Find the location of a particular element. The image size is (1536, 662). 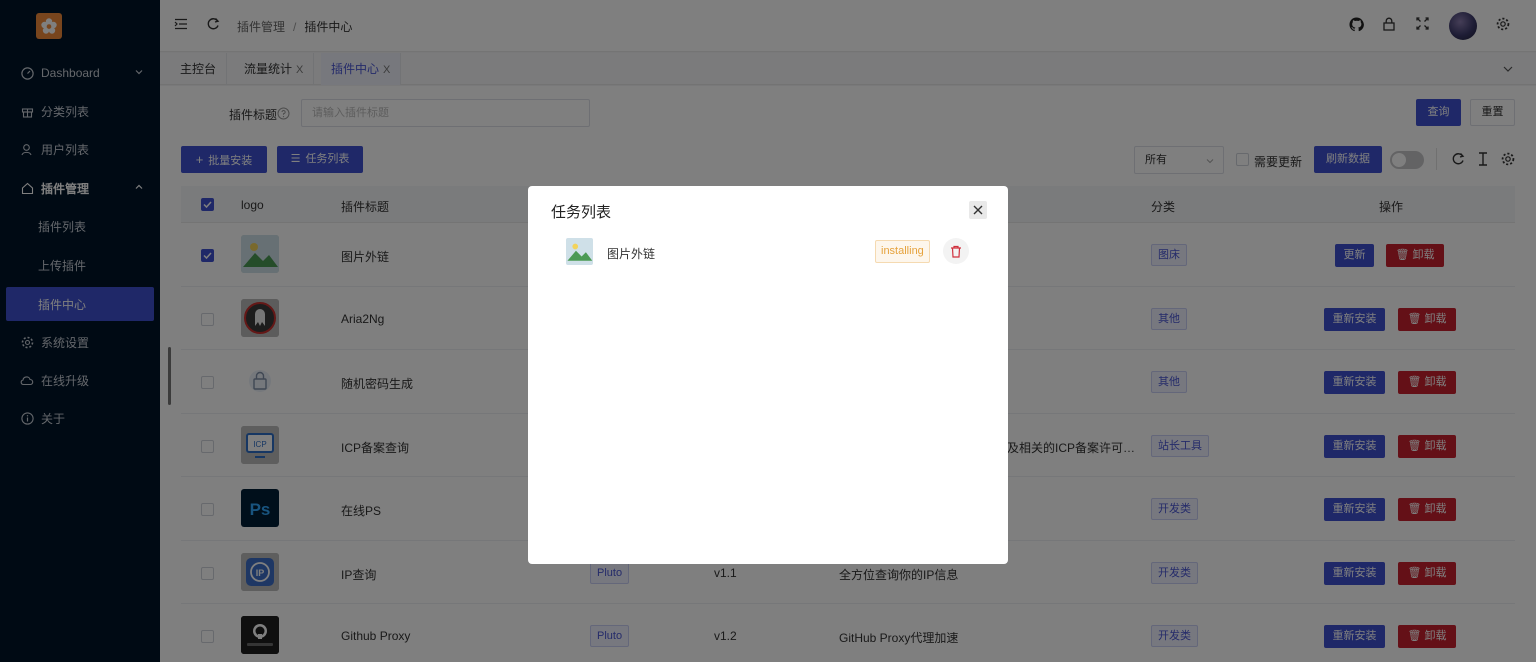

image-placeholder-icon is located at coordinates (579, 251).